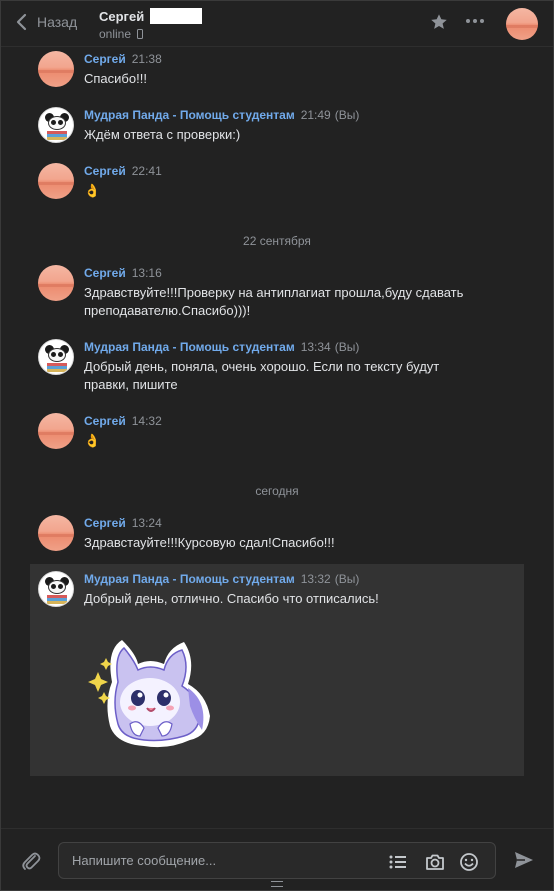  What do you see at coordinates (146, 421) in the screenshot?
I see `message-time: 14:32` at bounding box center [146, 421].